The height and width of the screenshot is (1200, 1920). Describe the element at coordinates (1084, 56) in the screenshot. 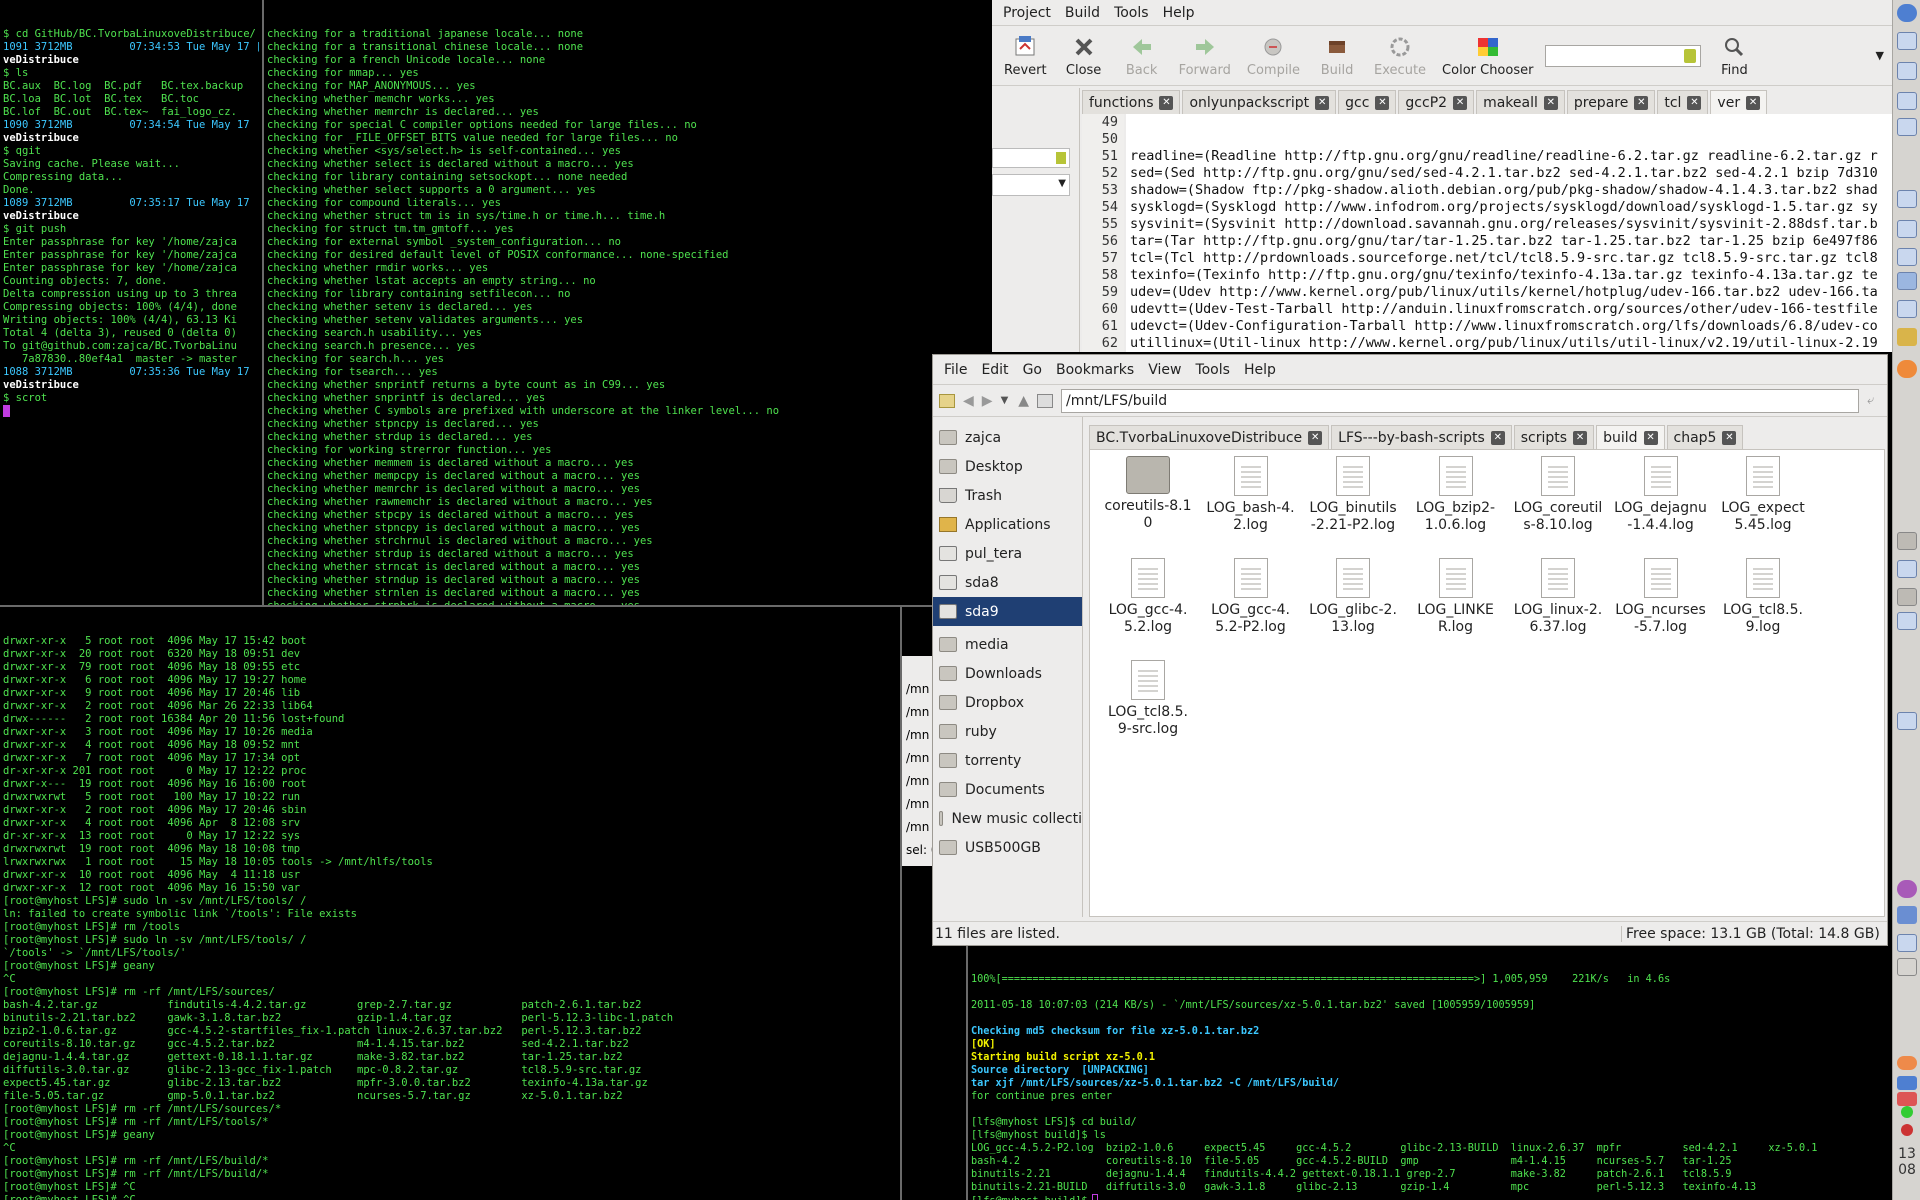

I see `close-button: Close` at that location.